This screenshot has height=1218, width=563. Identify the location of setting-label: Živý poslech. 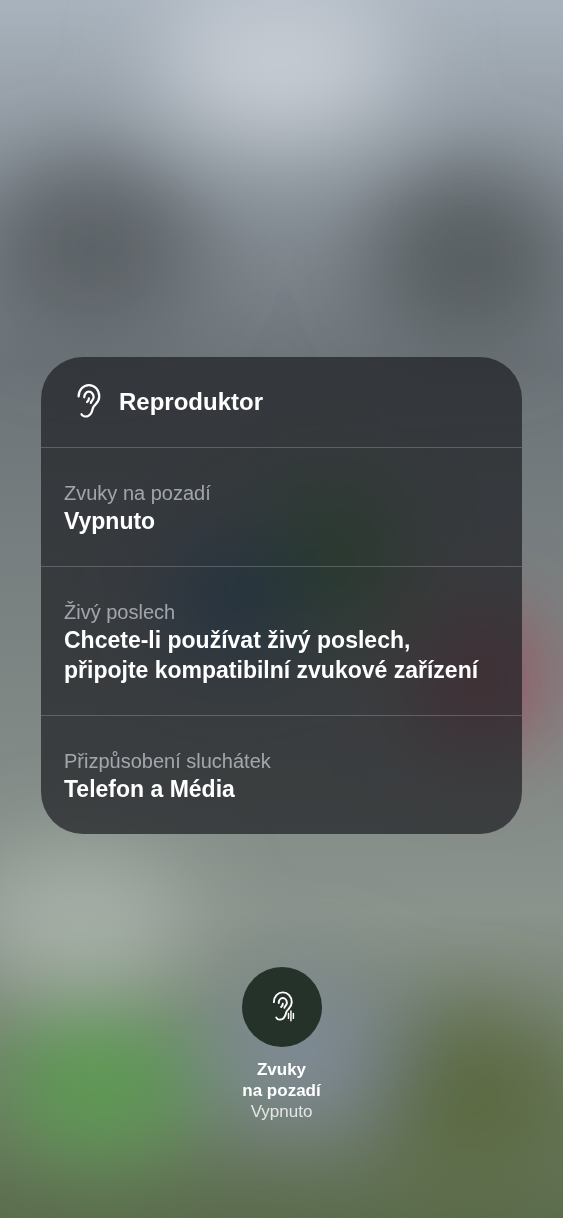
(120, 612).